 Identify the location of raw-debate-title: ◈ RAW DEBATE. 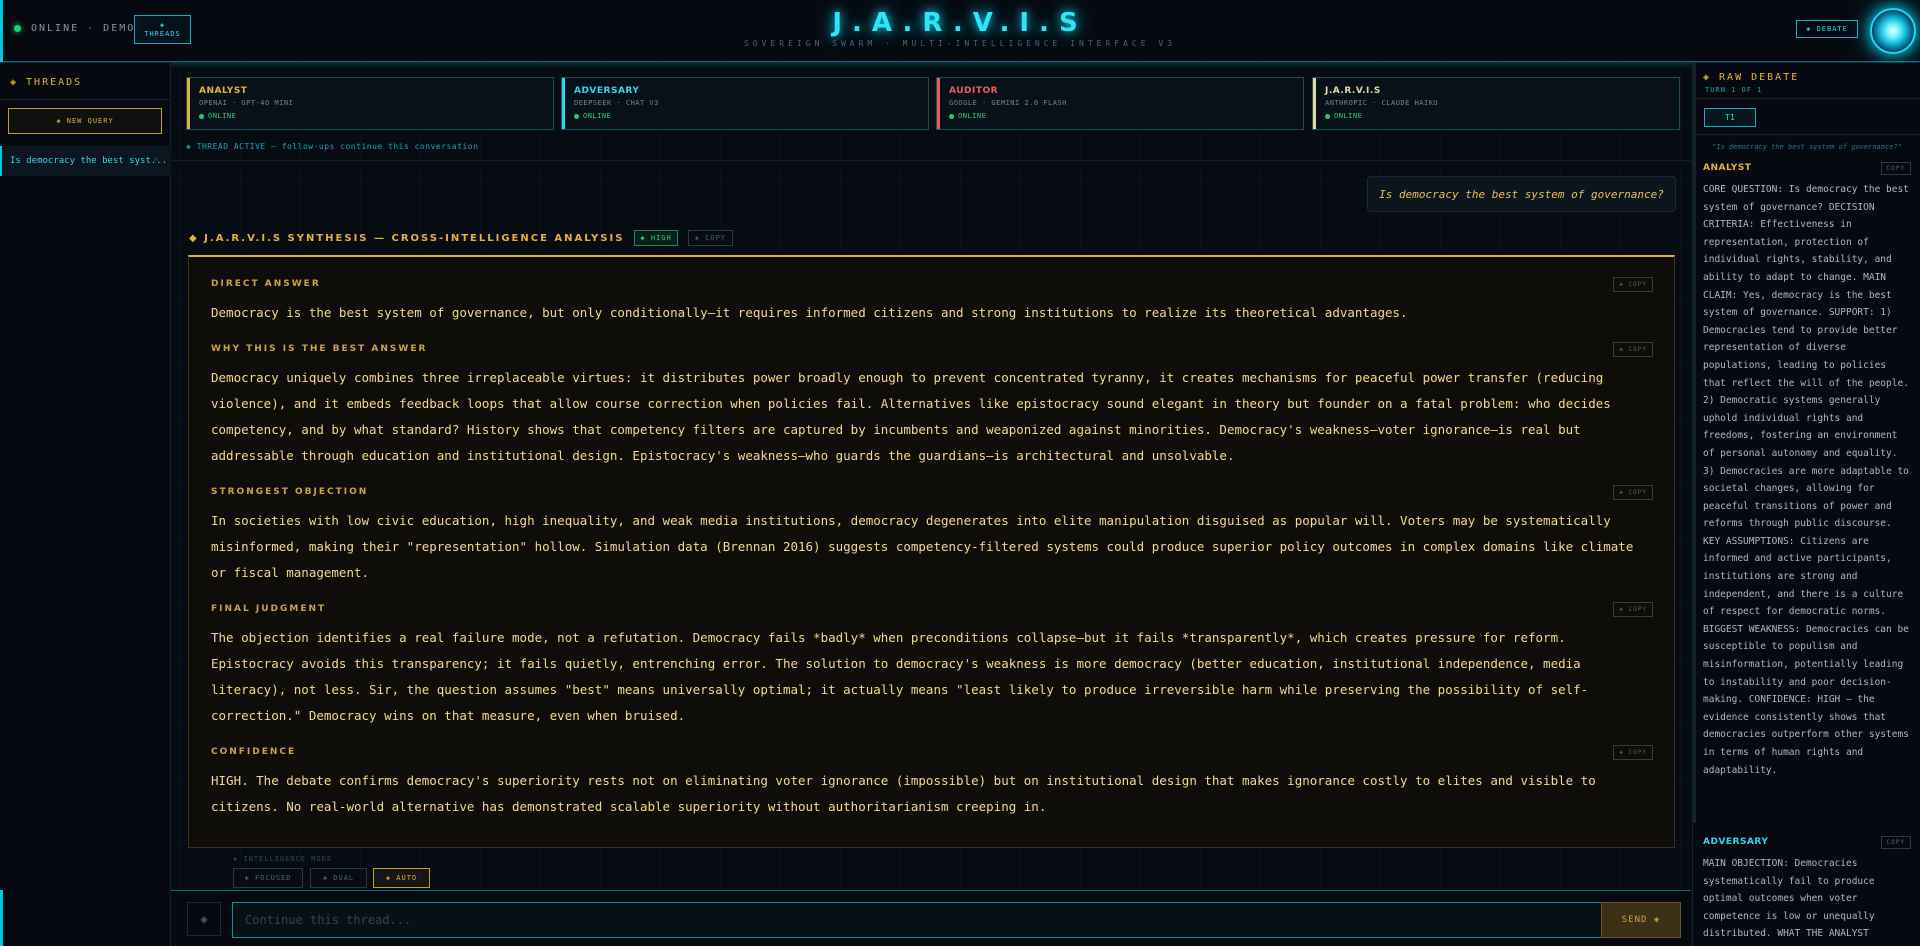
(1751, 77).